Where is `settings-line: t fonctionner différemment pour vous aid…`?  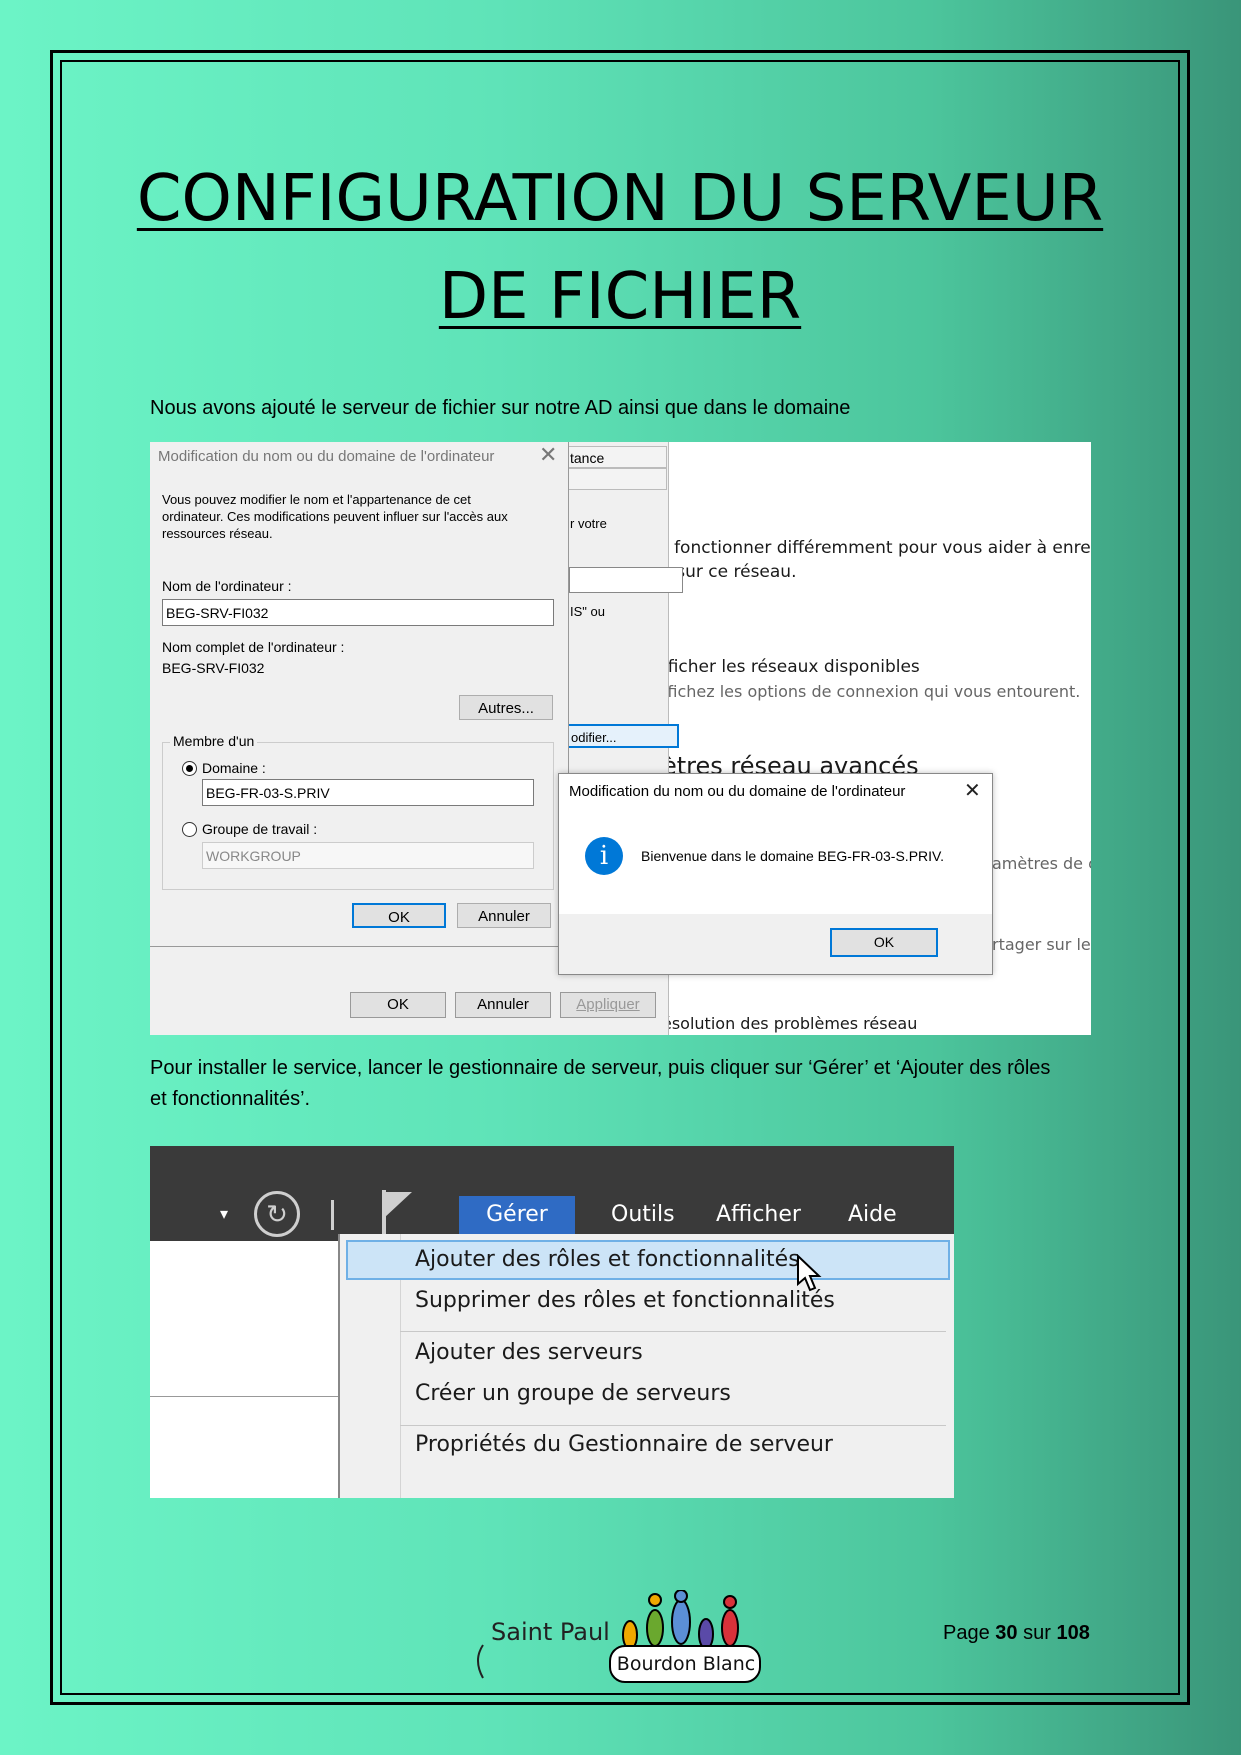 settings-line: t fonctionner différemment pour vous aid… is located at coordinates (876, 548).